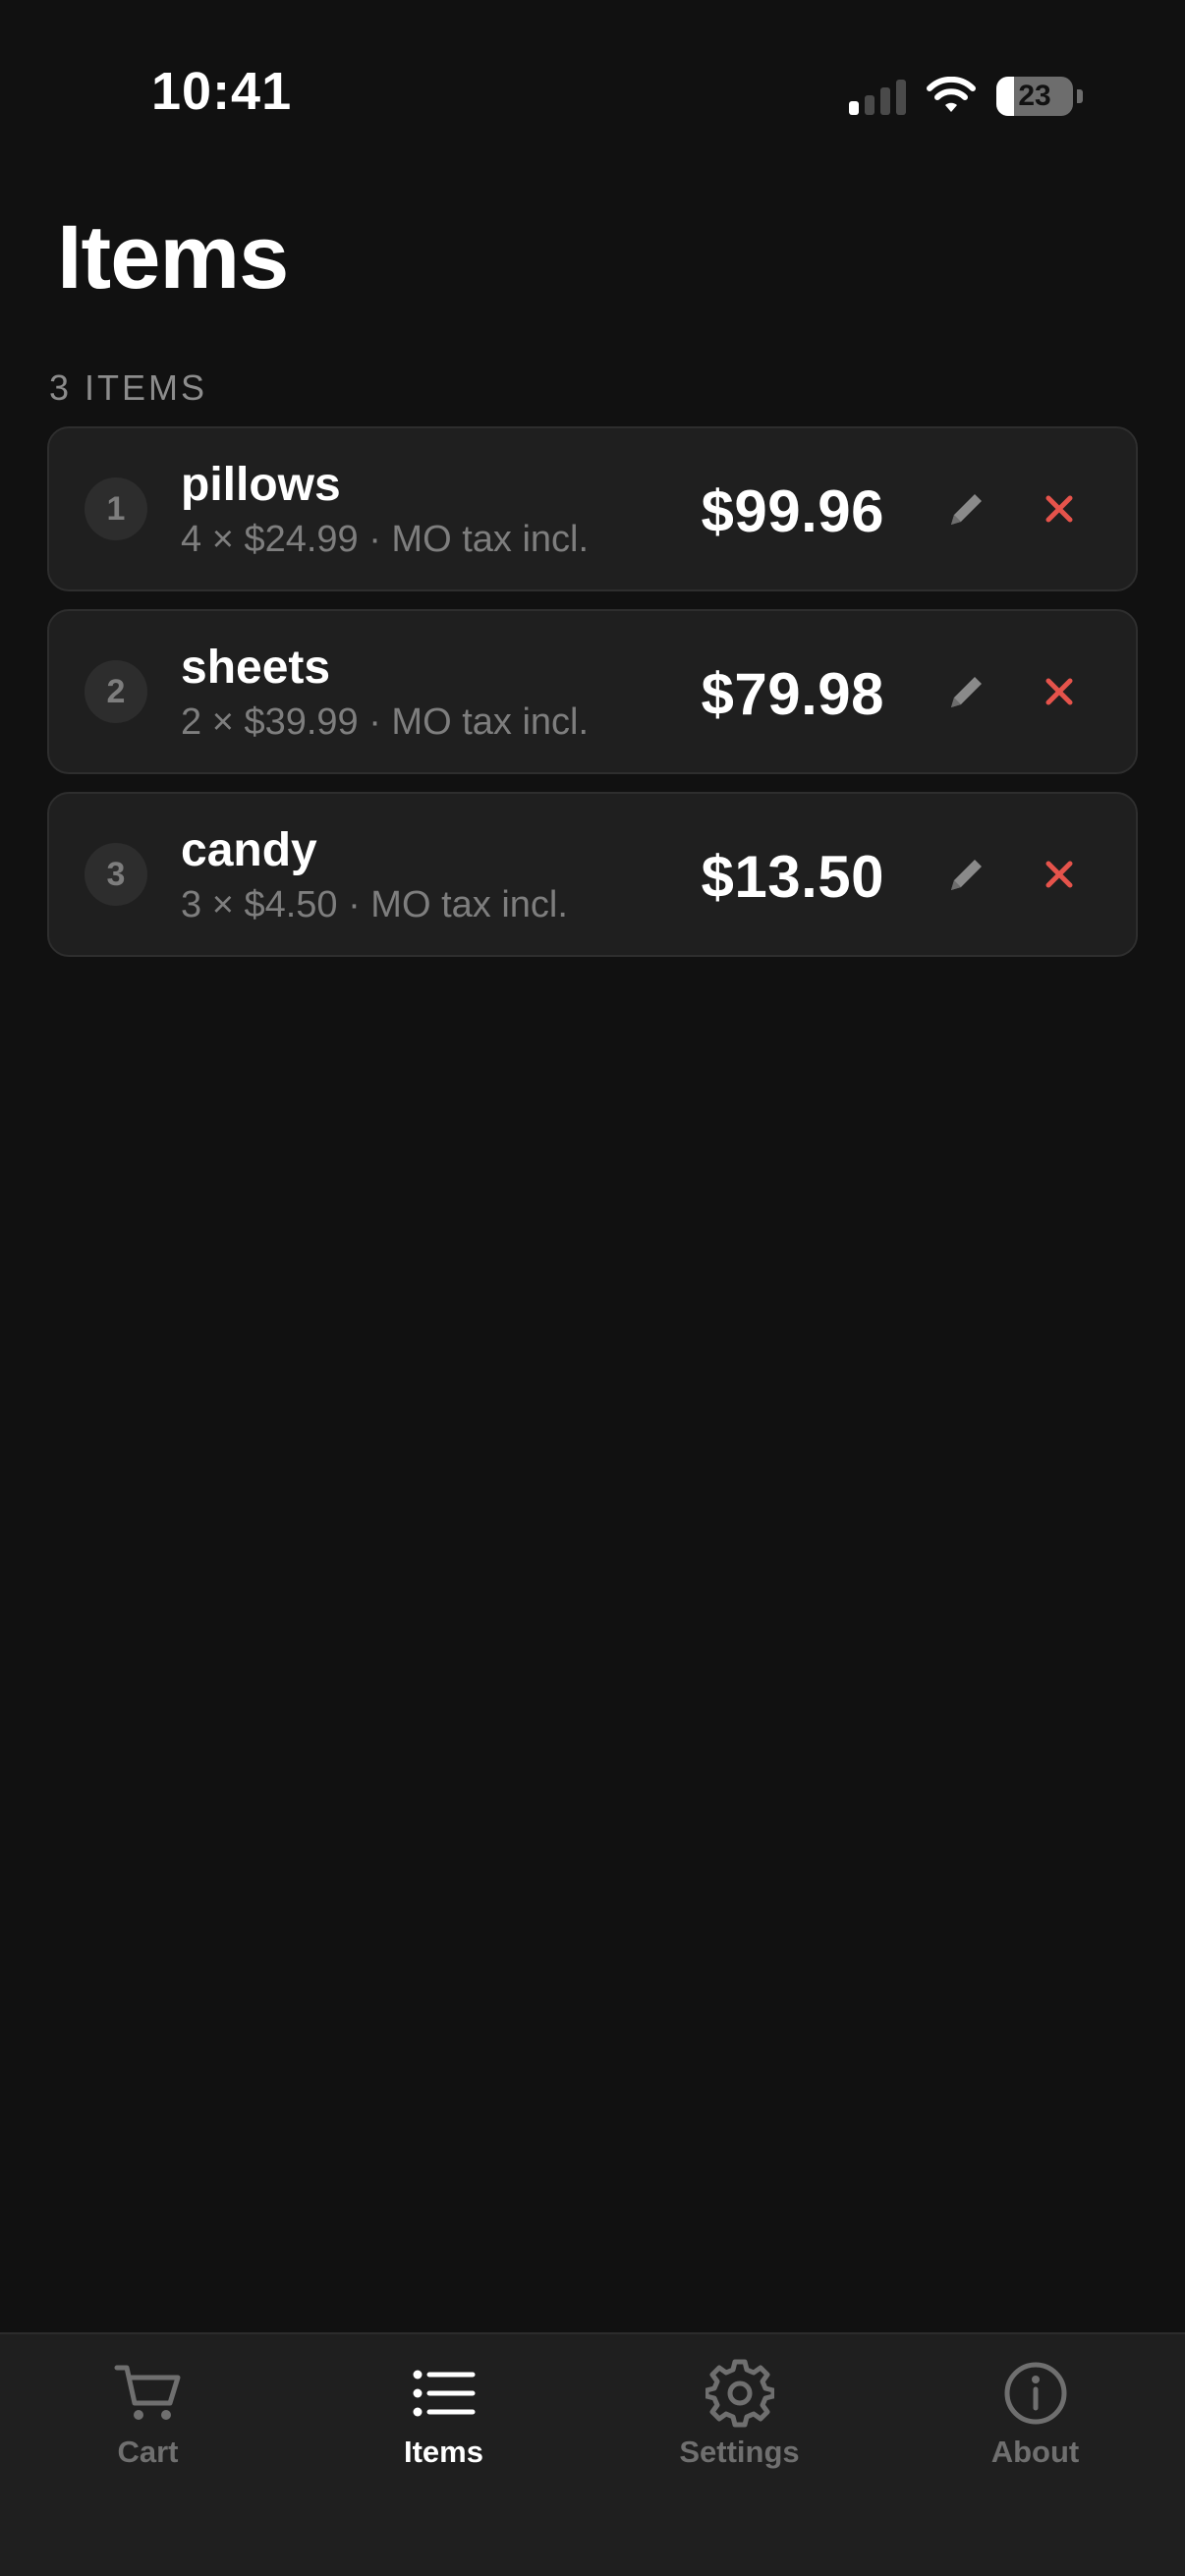 Image resolution: width=1185 pixels, height=2576 pixels. I want to click on battery-icon: 23, so click(1034, 96).